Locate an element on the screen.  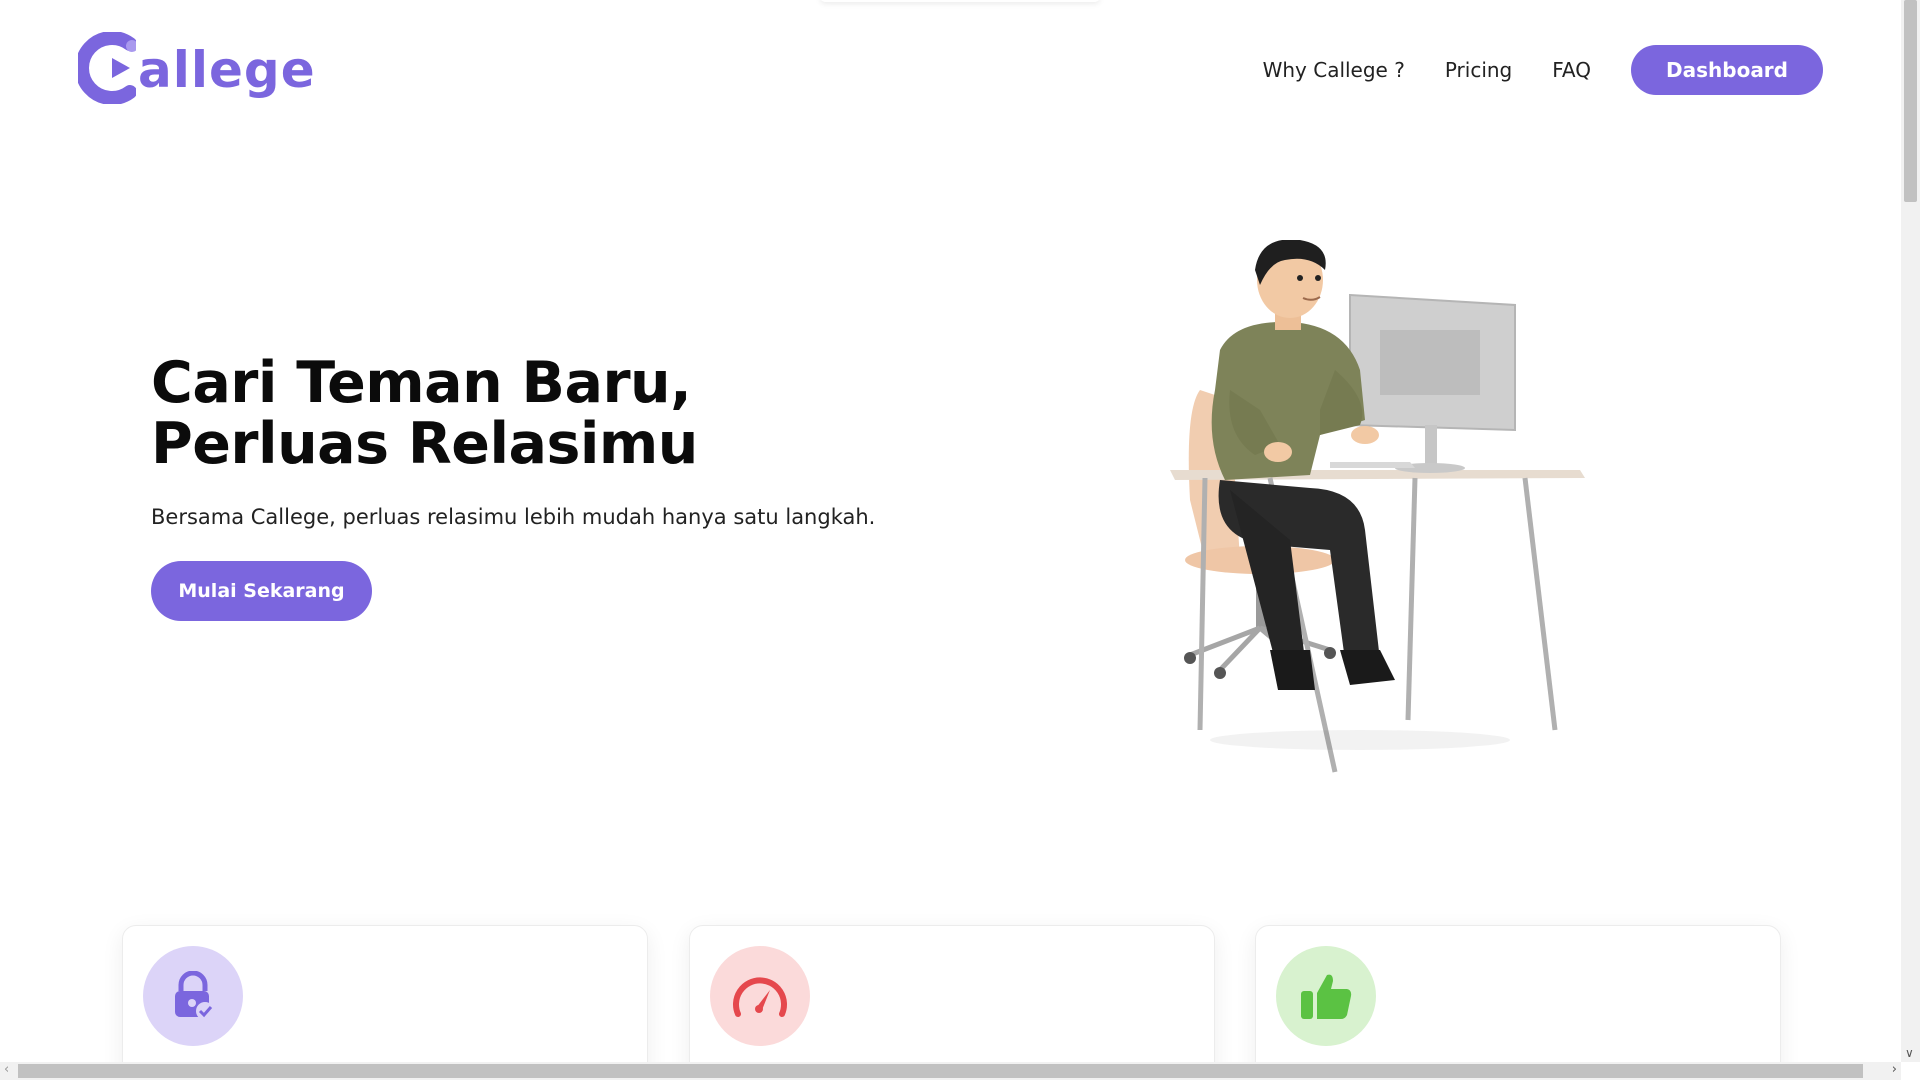
logo-c-icon is located at coordinates (106, 68).